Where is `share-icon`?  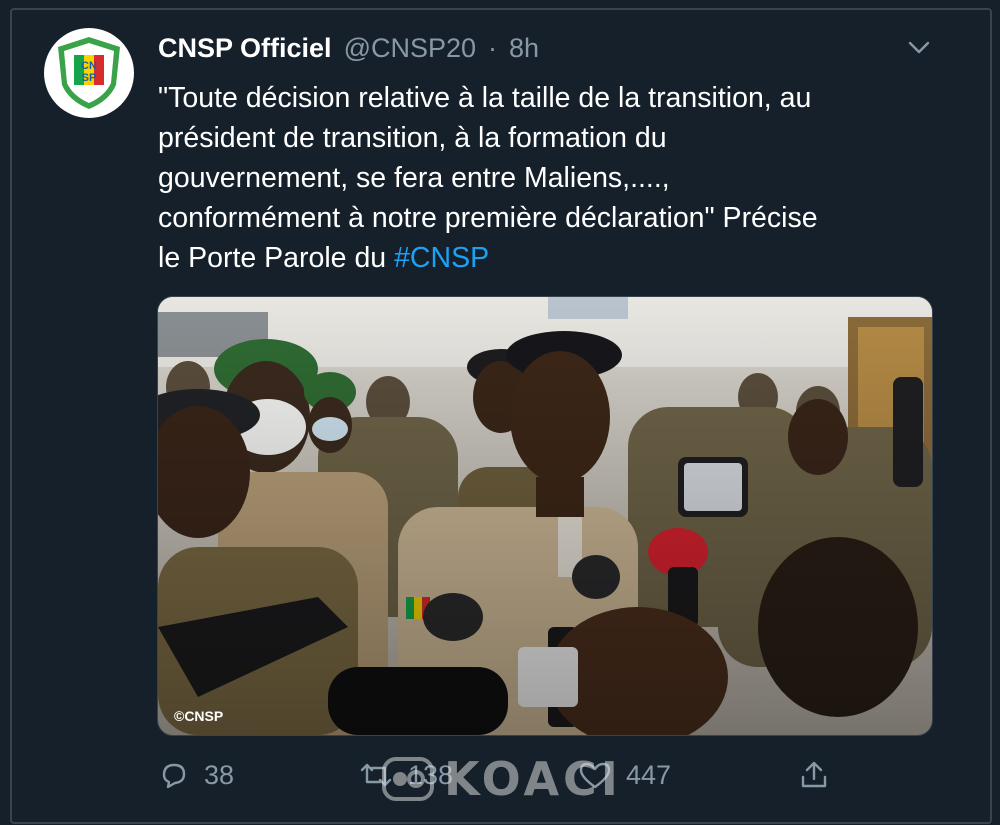
share-icon is located at coordinates (814, 774).